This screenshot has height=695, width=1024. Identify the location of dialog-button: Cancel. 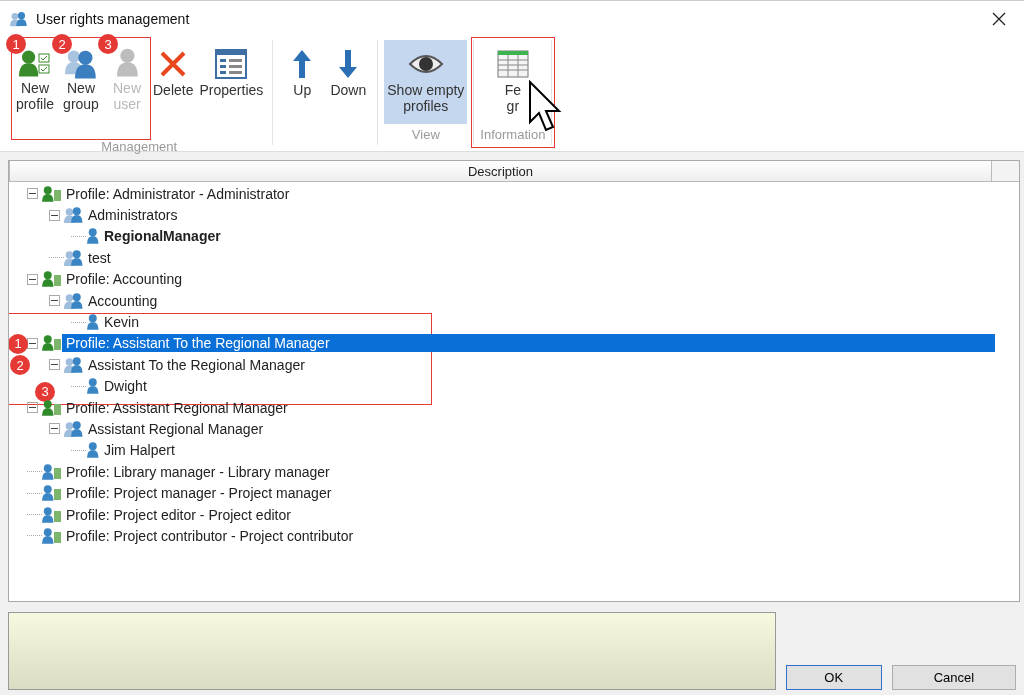
(953, 677).